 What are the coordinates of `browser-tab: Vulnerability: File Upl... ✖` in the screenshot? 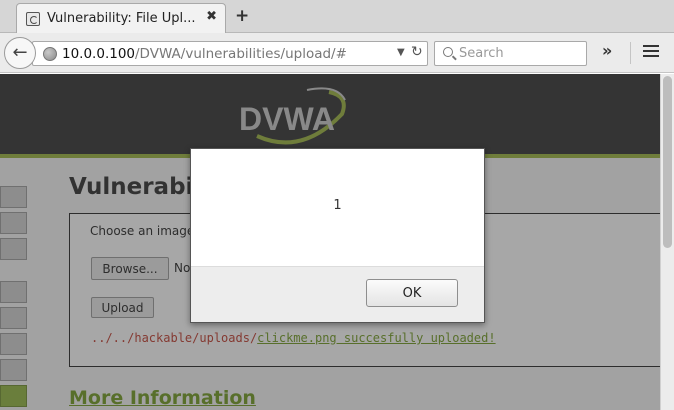 It's located at (121, 18).